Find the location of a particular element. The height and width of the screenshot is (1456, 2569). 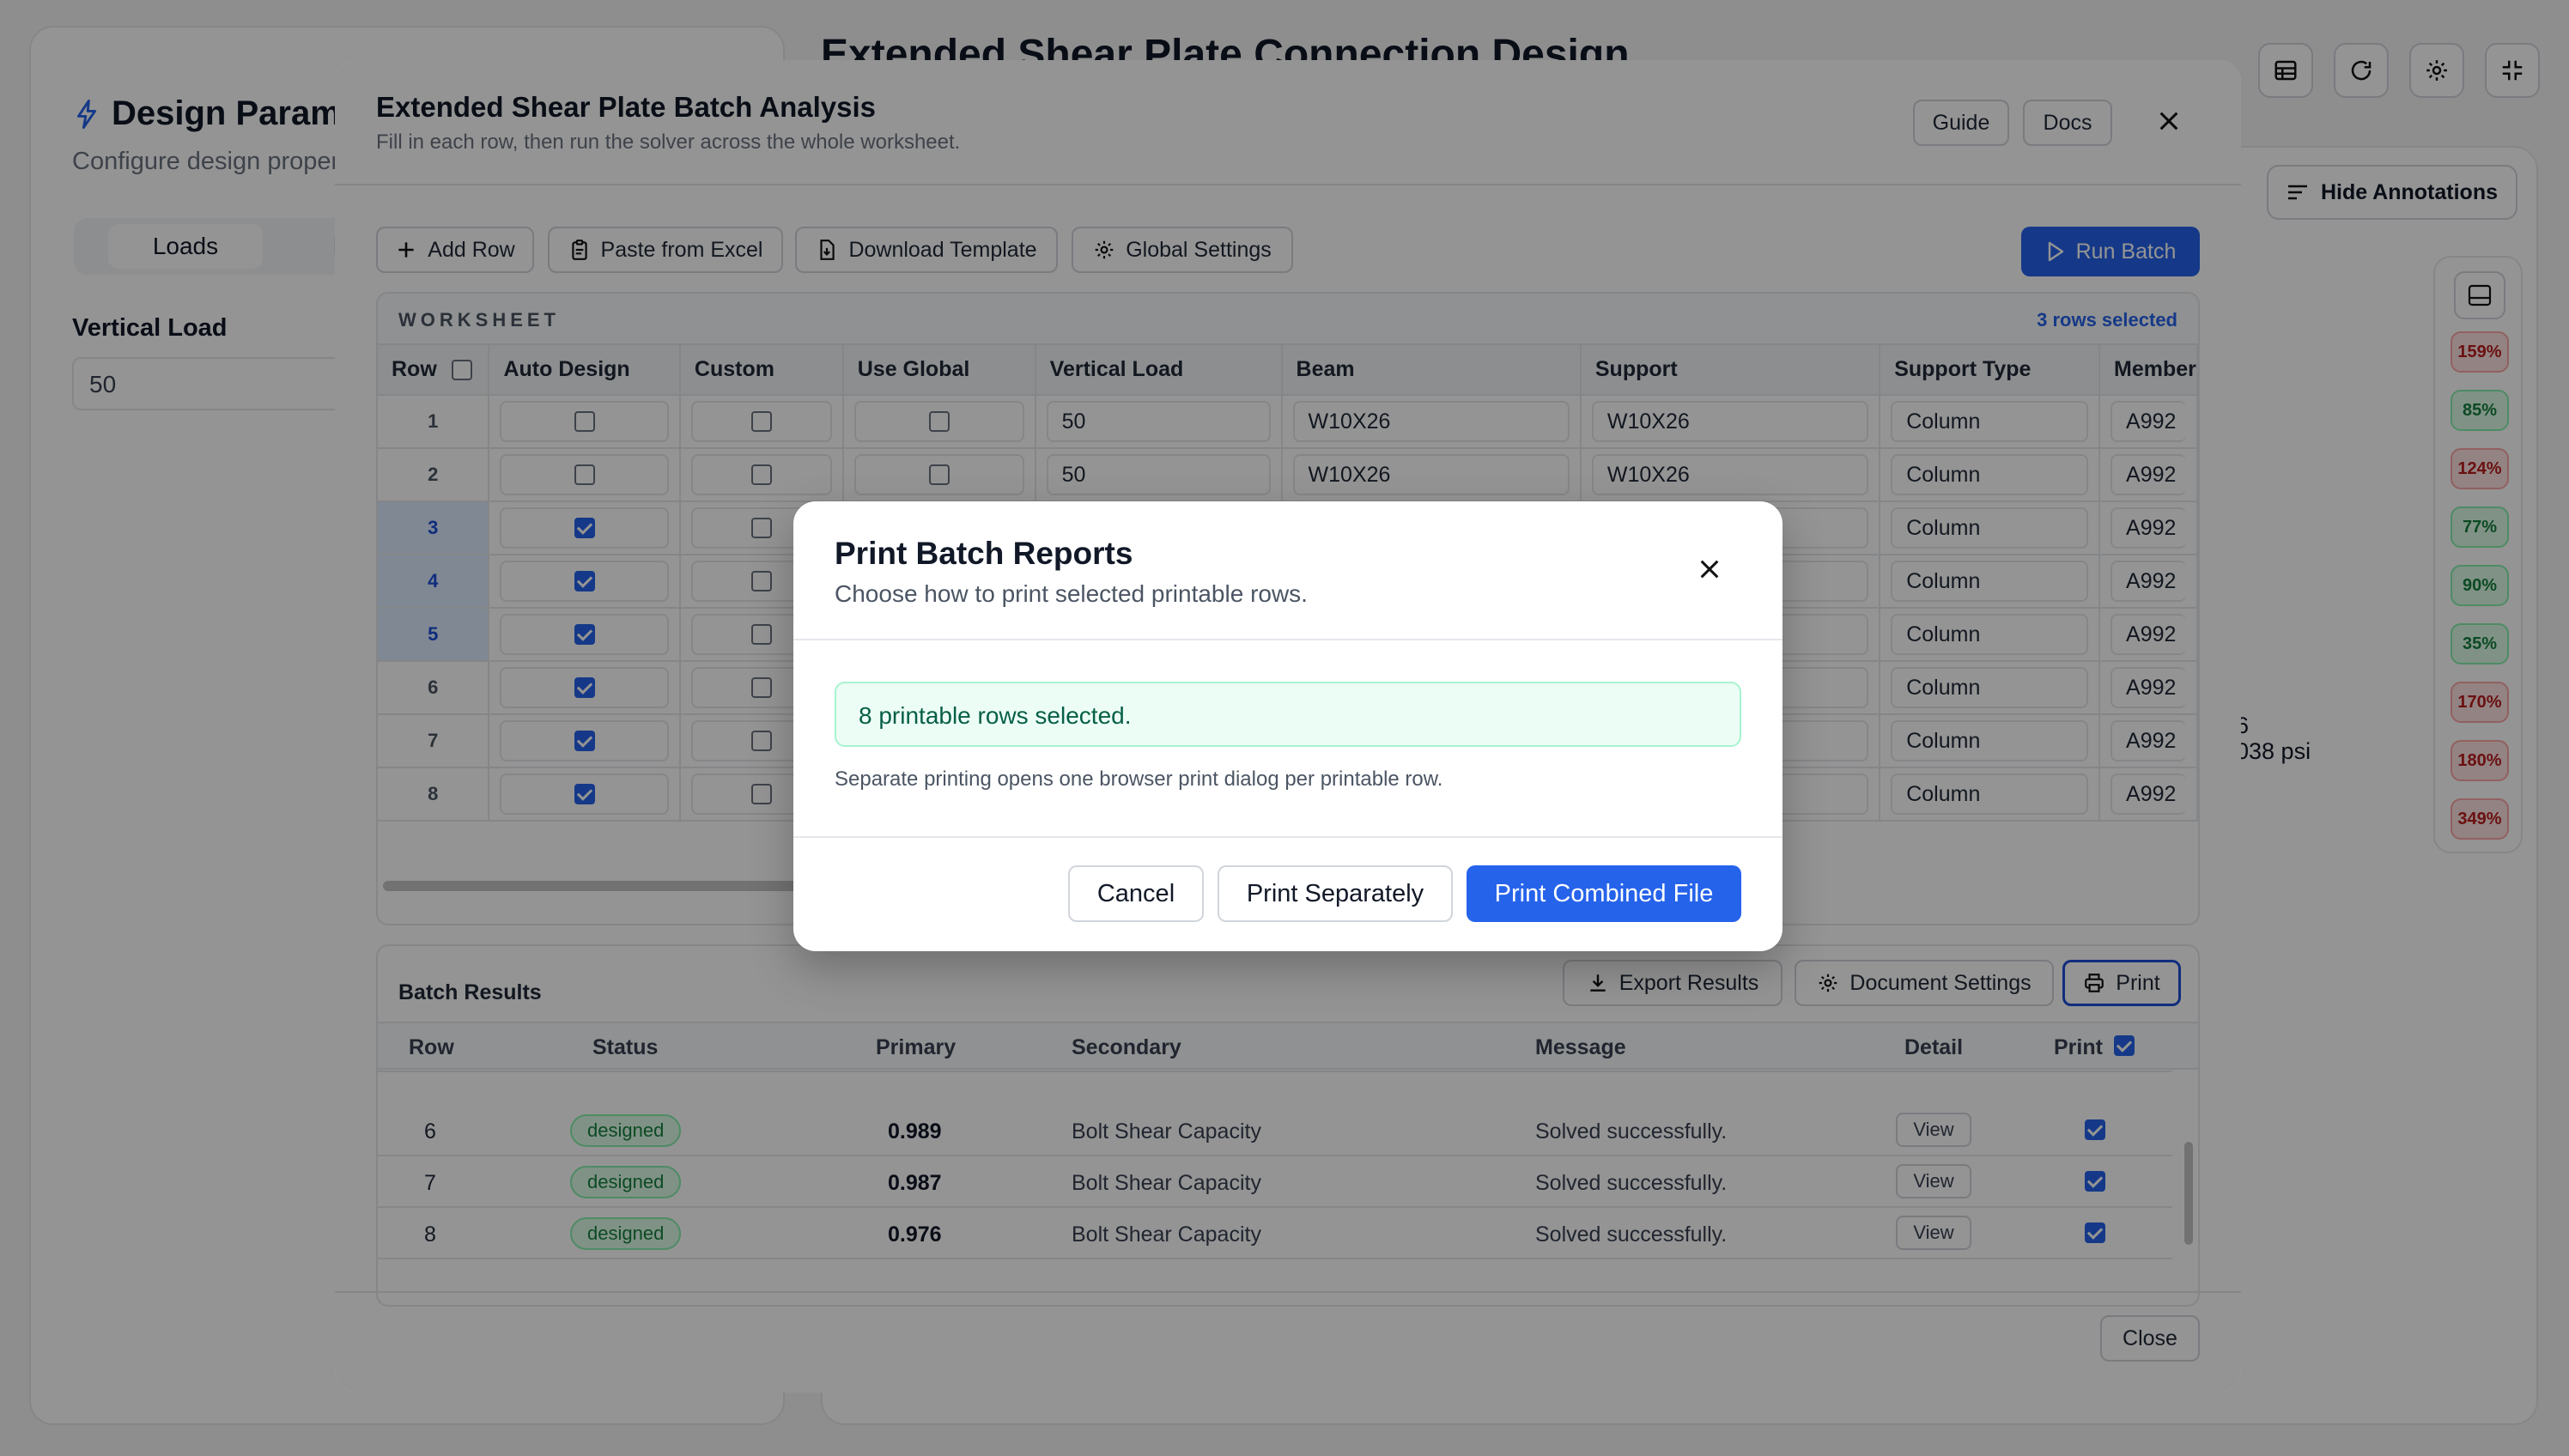

cancel-button: Cancel is located at coordinates (1136, 893).